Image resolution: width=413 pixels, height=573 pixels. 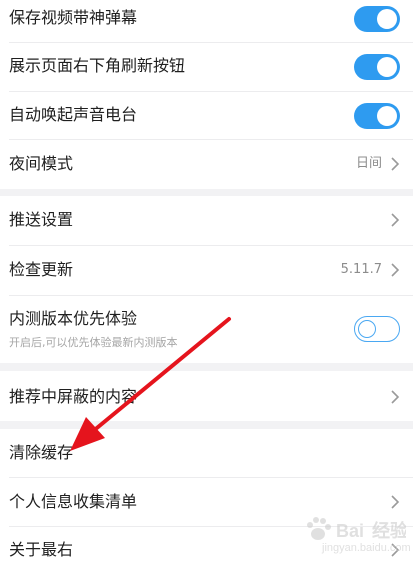 What do you see at coordinates (206, 220) in the screenshot?
I see `setting-push: 推送设置` at bounding box center [206, 220].